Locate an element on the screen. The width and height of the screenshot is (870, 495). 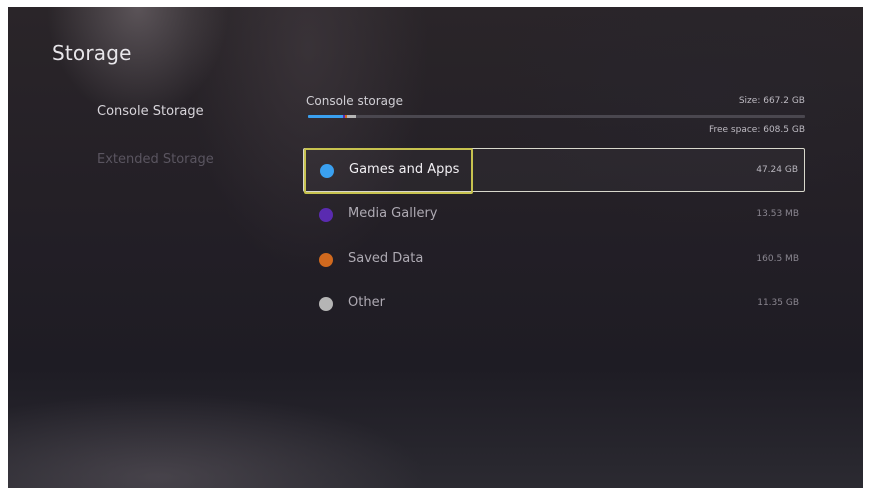
category-label: Saved Data is located at coordinates (386, 258).